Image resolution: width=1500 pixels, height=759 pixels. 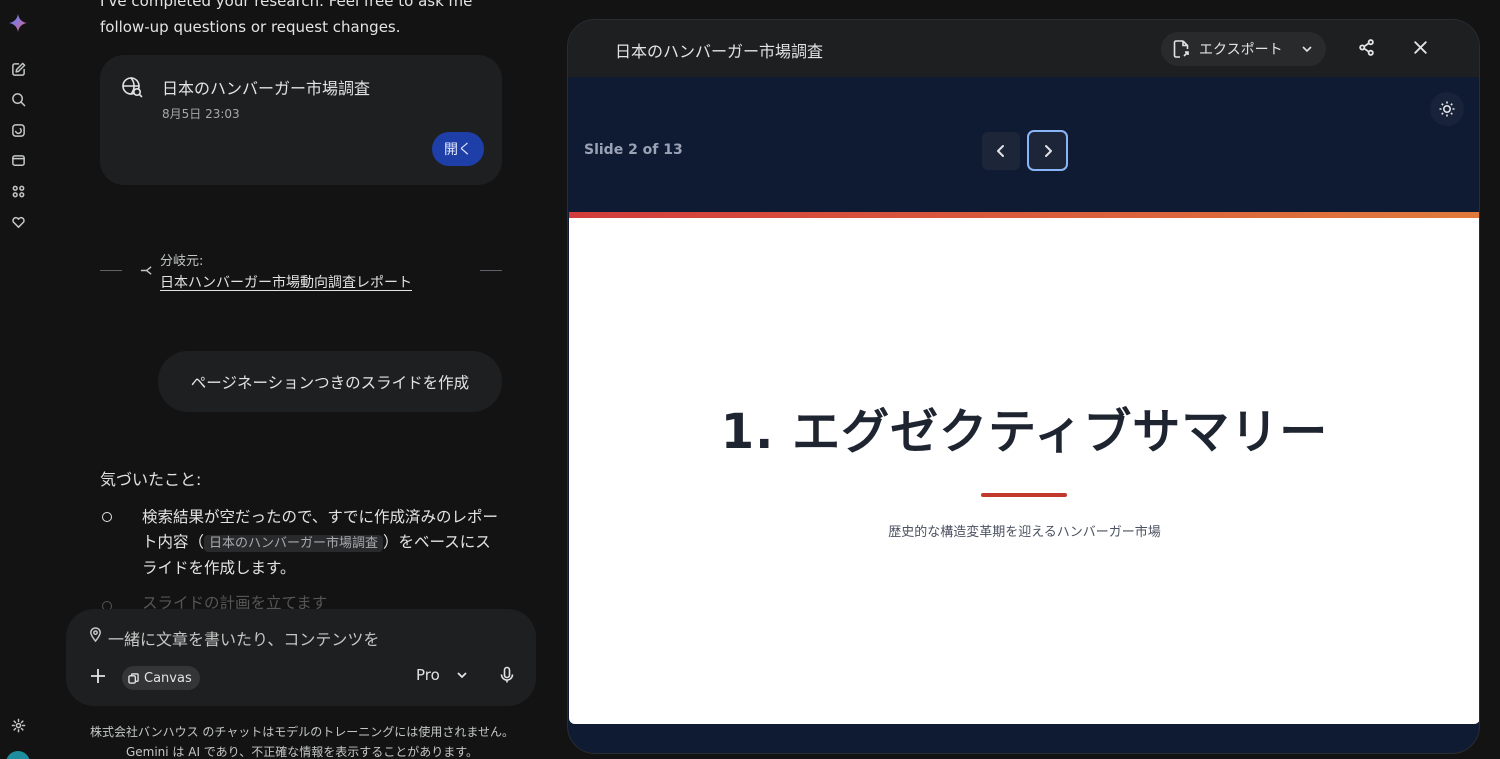 I want to click on bullet-icon, so click(x=107, y=517).